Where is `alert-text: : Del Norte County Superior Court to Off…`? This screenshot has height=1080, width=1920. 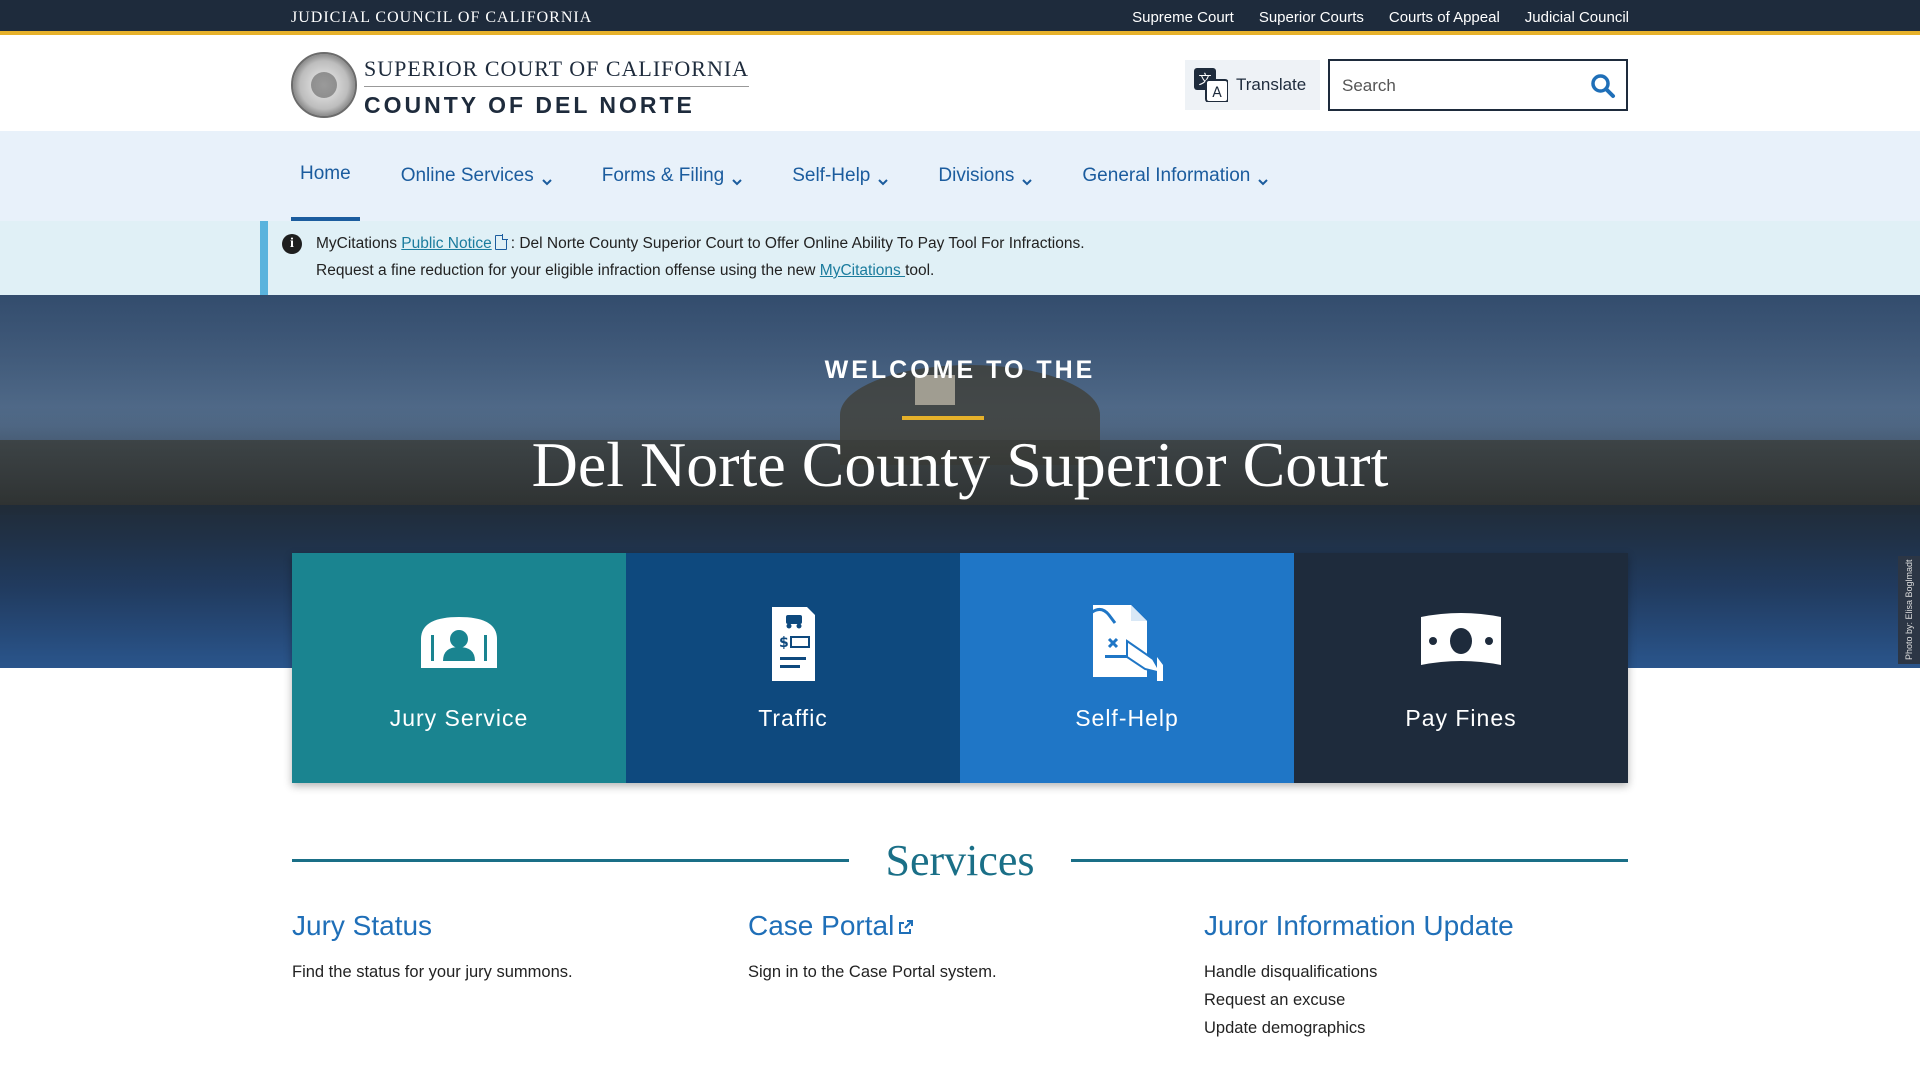 alert-text: : Del Norte County Superior Court to Off… is located at coordinates (797, 243).